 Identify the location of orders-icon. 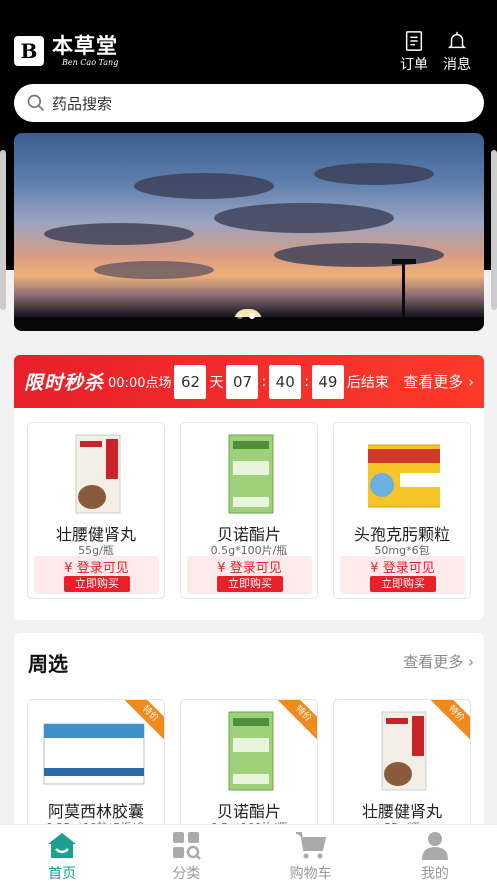
(414, 41).